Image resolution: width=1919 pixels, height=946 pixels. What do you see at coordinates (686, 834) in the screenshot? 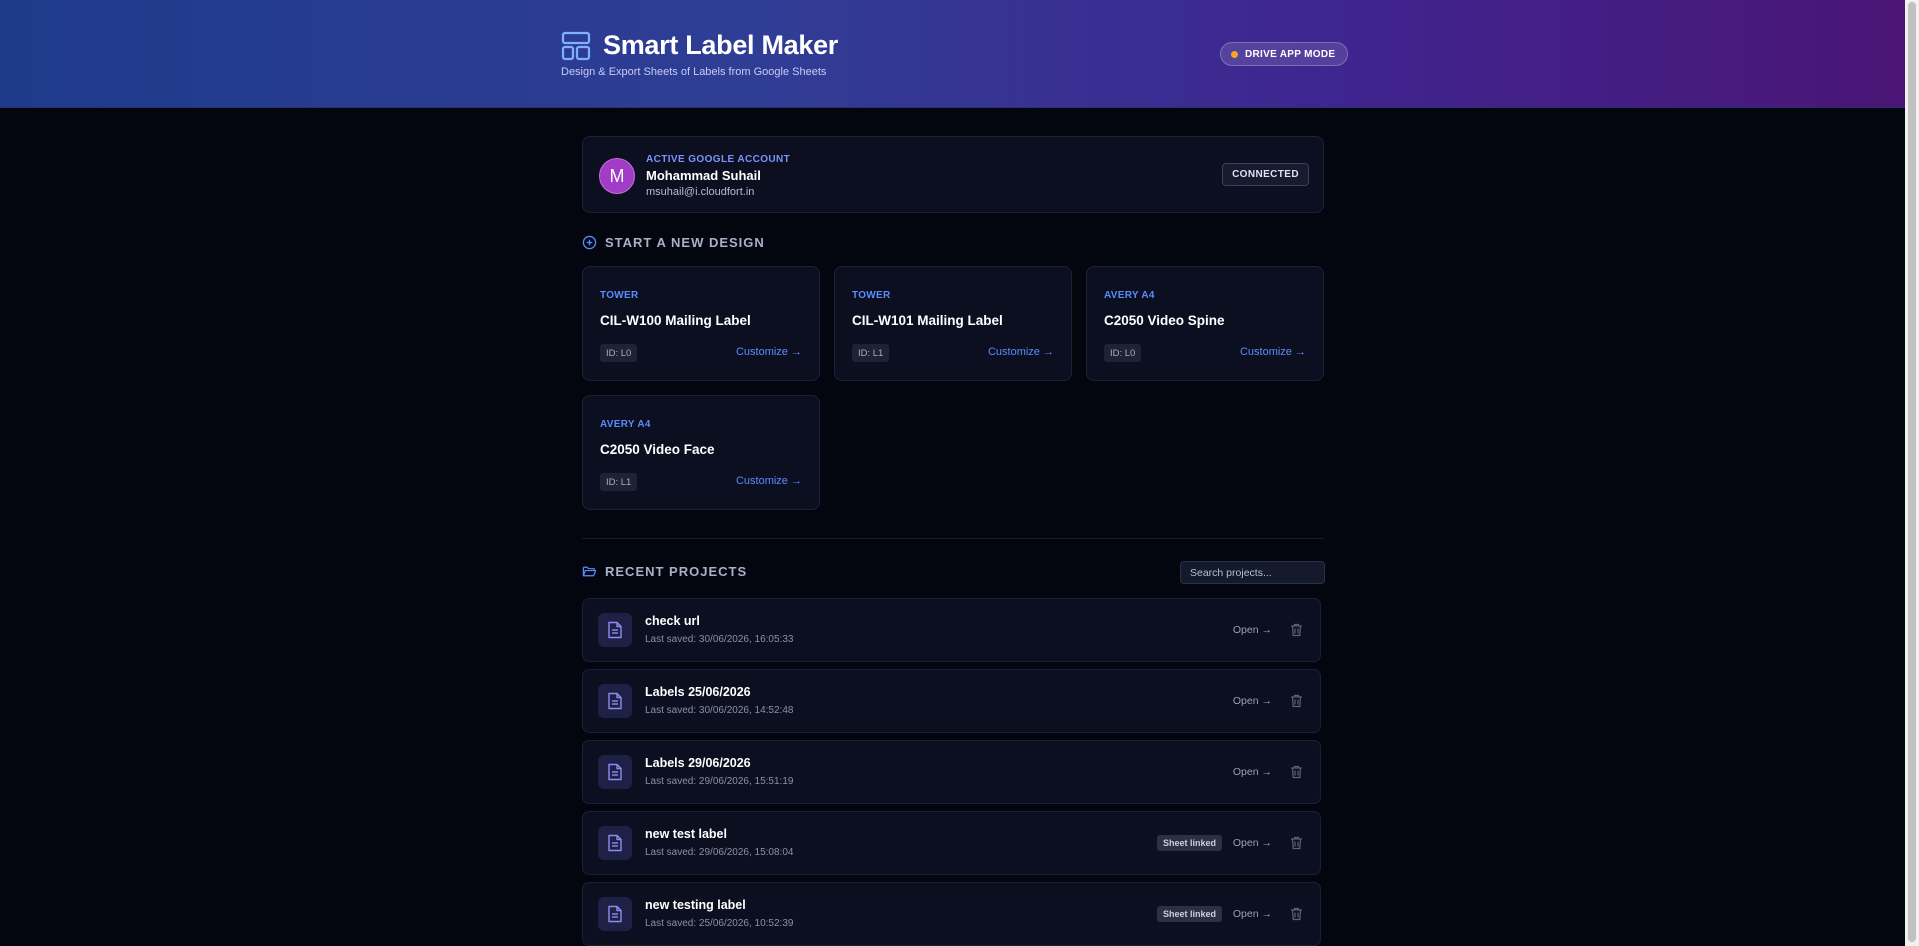
I see `project-name: new test label` at bounding box center [686, 834].